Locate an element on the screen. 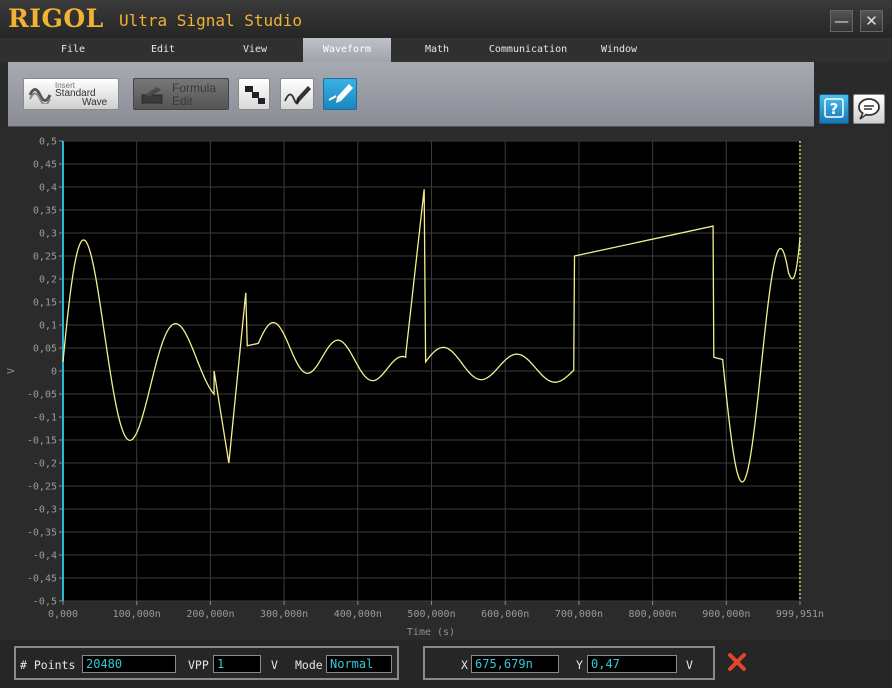 Image resolution: width=892 pixels, height=688 pixels. cursor-y-label: Y is located at coordinates (579, 665).